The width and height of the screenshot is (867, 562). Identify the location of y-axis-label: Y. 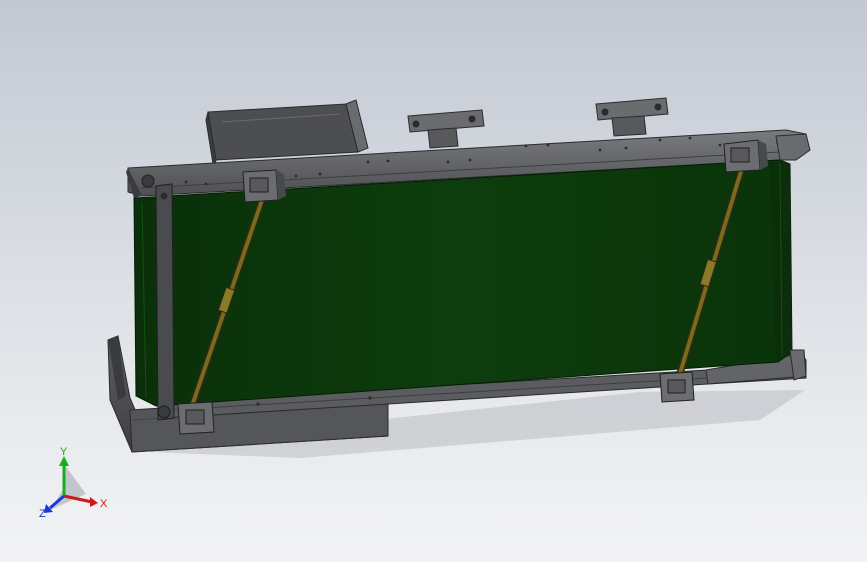
(64, 452).